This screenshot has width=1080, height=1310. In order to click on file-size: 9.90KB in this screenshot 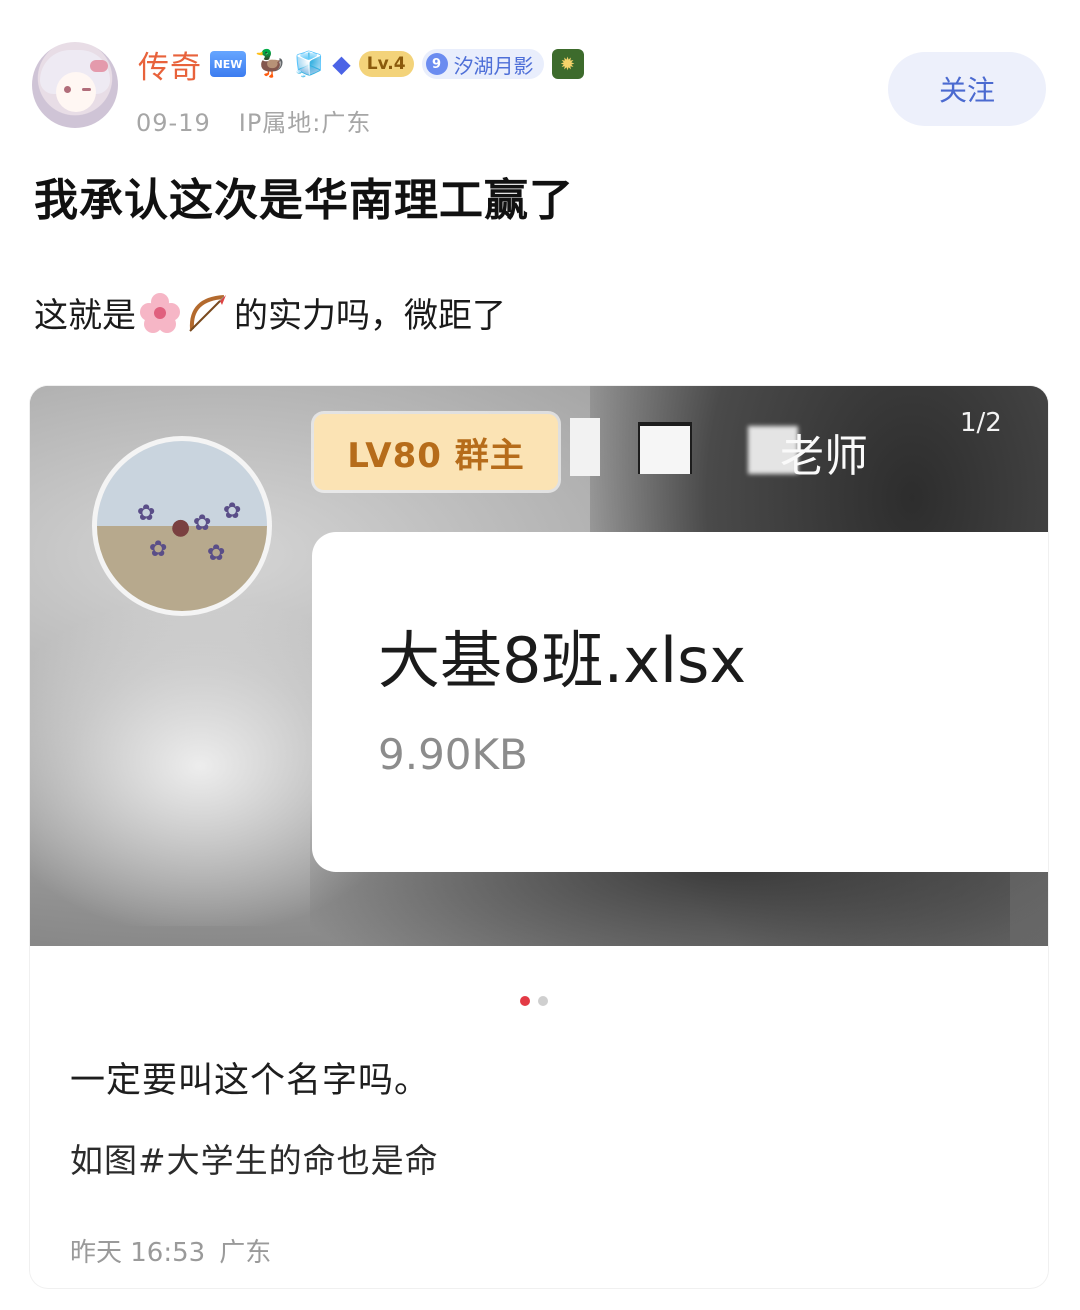, I will do `click(453, 754)`.